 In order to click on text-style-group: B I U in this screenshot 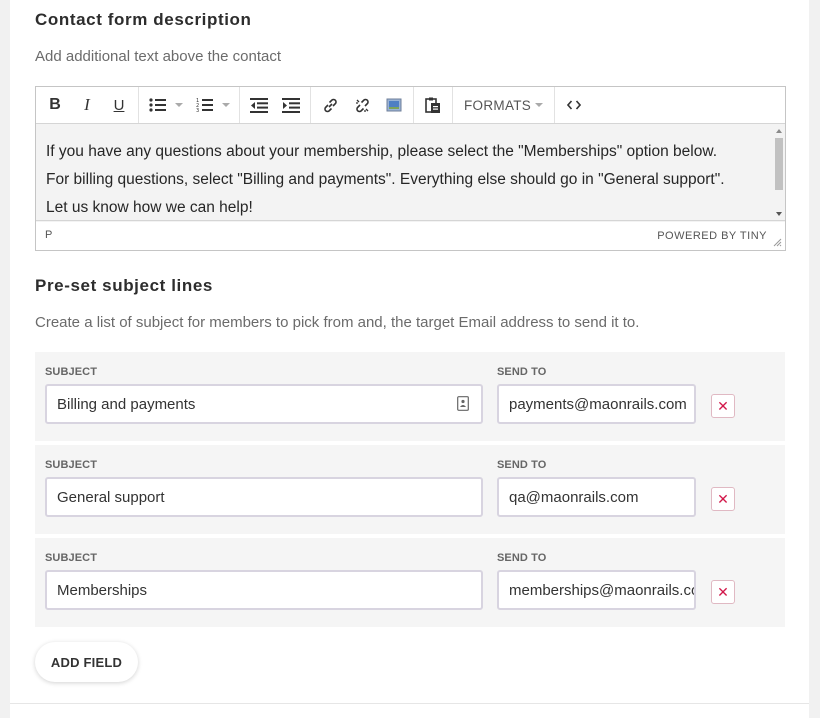, I will do `click(87, 105)`.